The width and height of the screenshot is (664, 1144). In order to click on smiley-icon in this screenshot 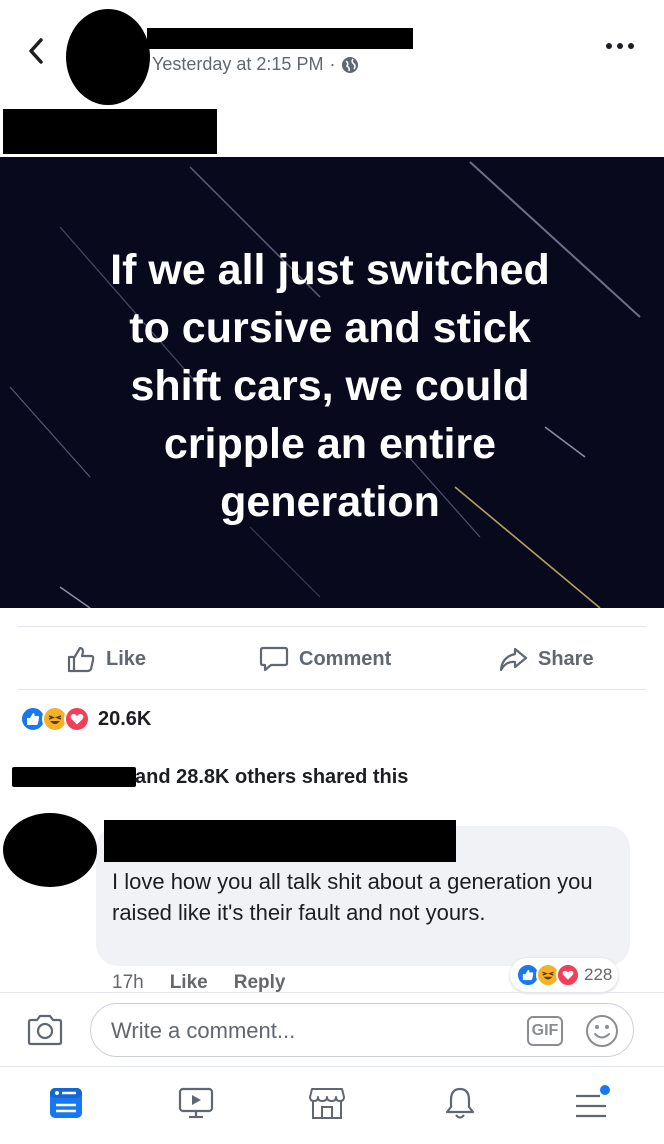, I will do `click(602, 1031)`.